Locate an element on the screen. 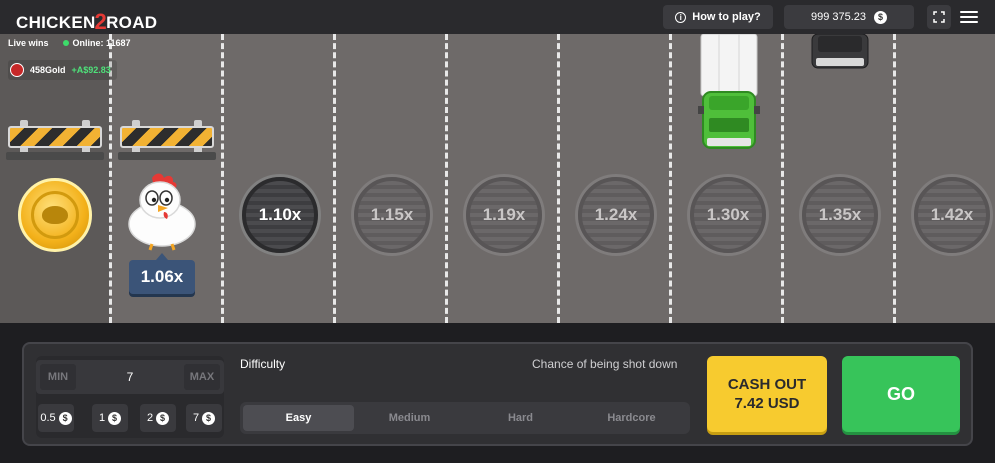 The height and width of the screenshot is (463, 995). online-dot-icon is located at coordinates (65, 43).